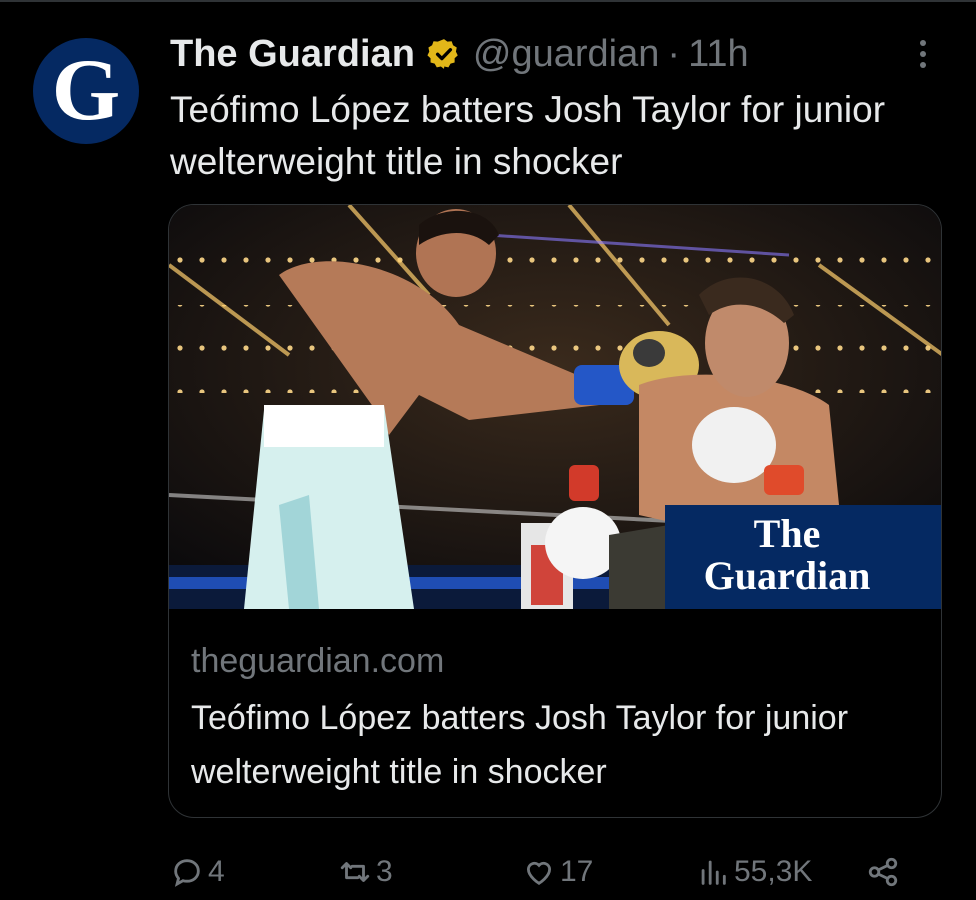 The width and height of the screenshot is (976, 900). What do you see at coordinates (292, 54) in the screenshot?
I see `author-name: The Guardian` at bounding box center [292, 54].